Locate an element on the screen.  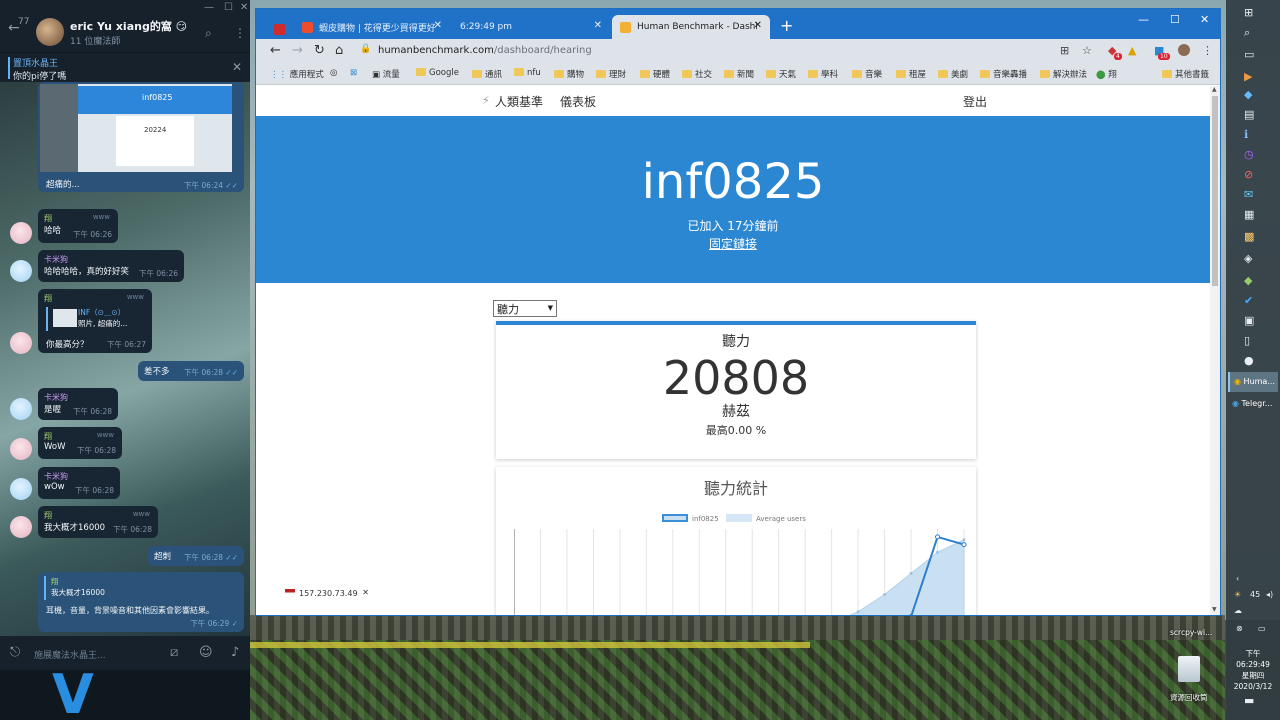
pinned-app-icon: ⊘ is located at coordinates (1248, 174).